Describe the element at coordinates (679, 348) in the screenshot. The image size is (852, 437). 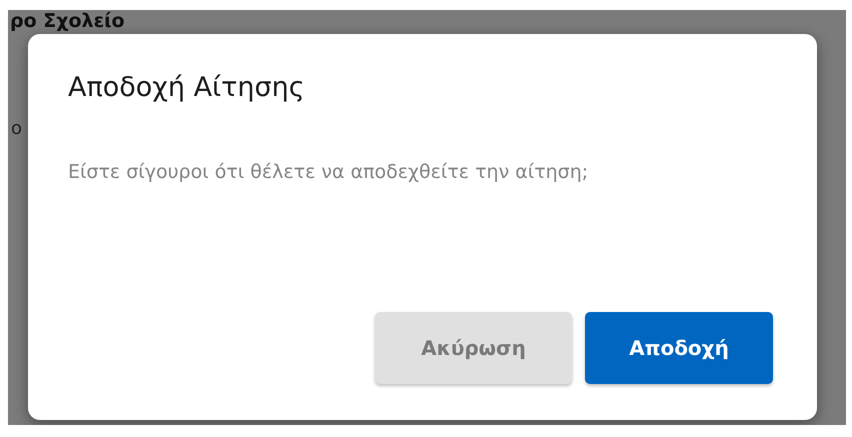
I see `accept-button: Αποδοχή` at that location.